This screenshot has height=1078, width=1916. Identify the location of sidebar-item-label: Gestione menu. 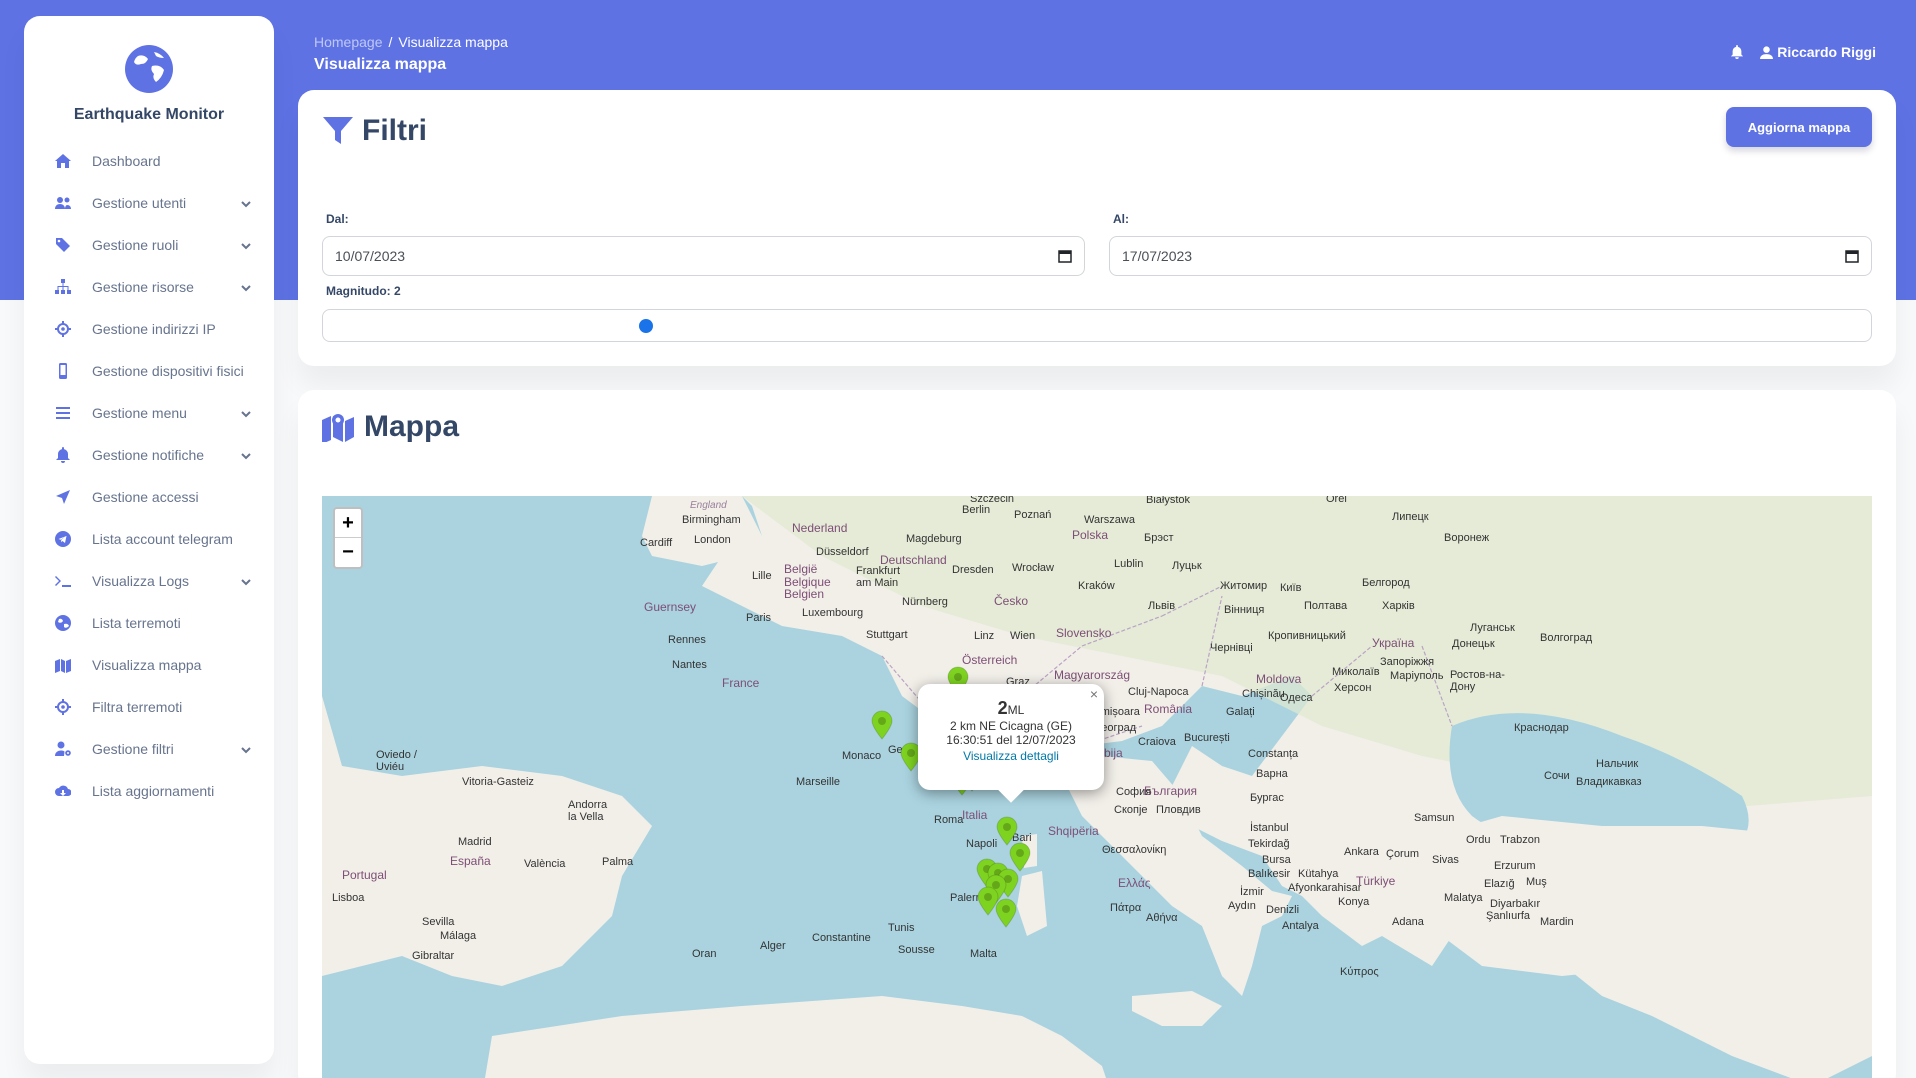
(139, 413).